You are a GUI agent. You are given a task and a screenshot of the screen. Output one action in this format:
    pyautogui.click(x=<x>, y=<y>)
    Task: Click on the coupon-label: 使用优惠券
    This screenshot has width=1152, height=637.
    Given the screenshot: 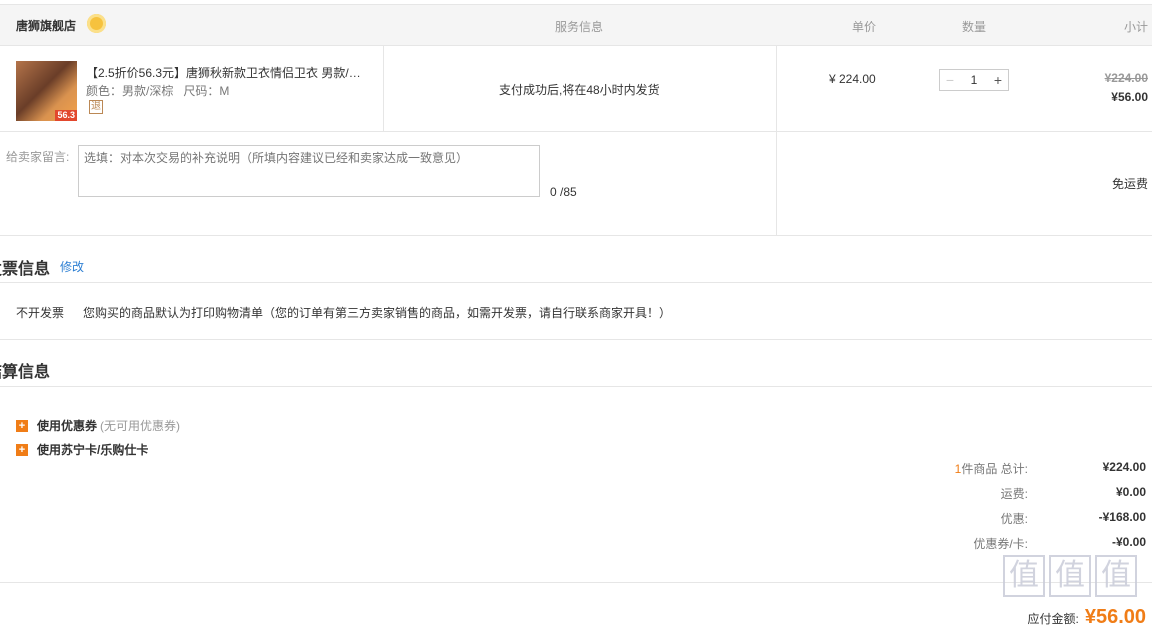 What is the action you would take?
    pyautogui.click(x=67, y=426)
    